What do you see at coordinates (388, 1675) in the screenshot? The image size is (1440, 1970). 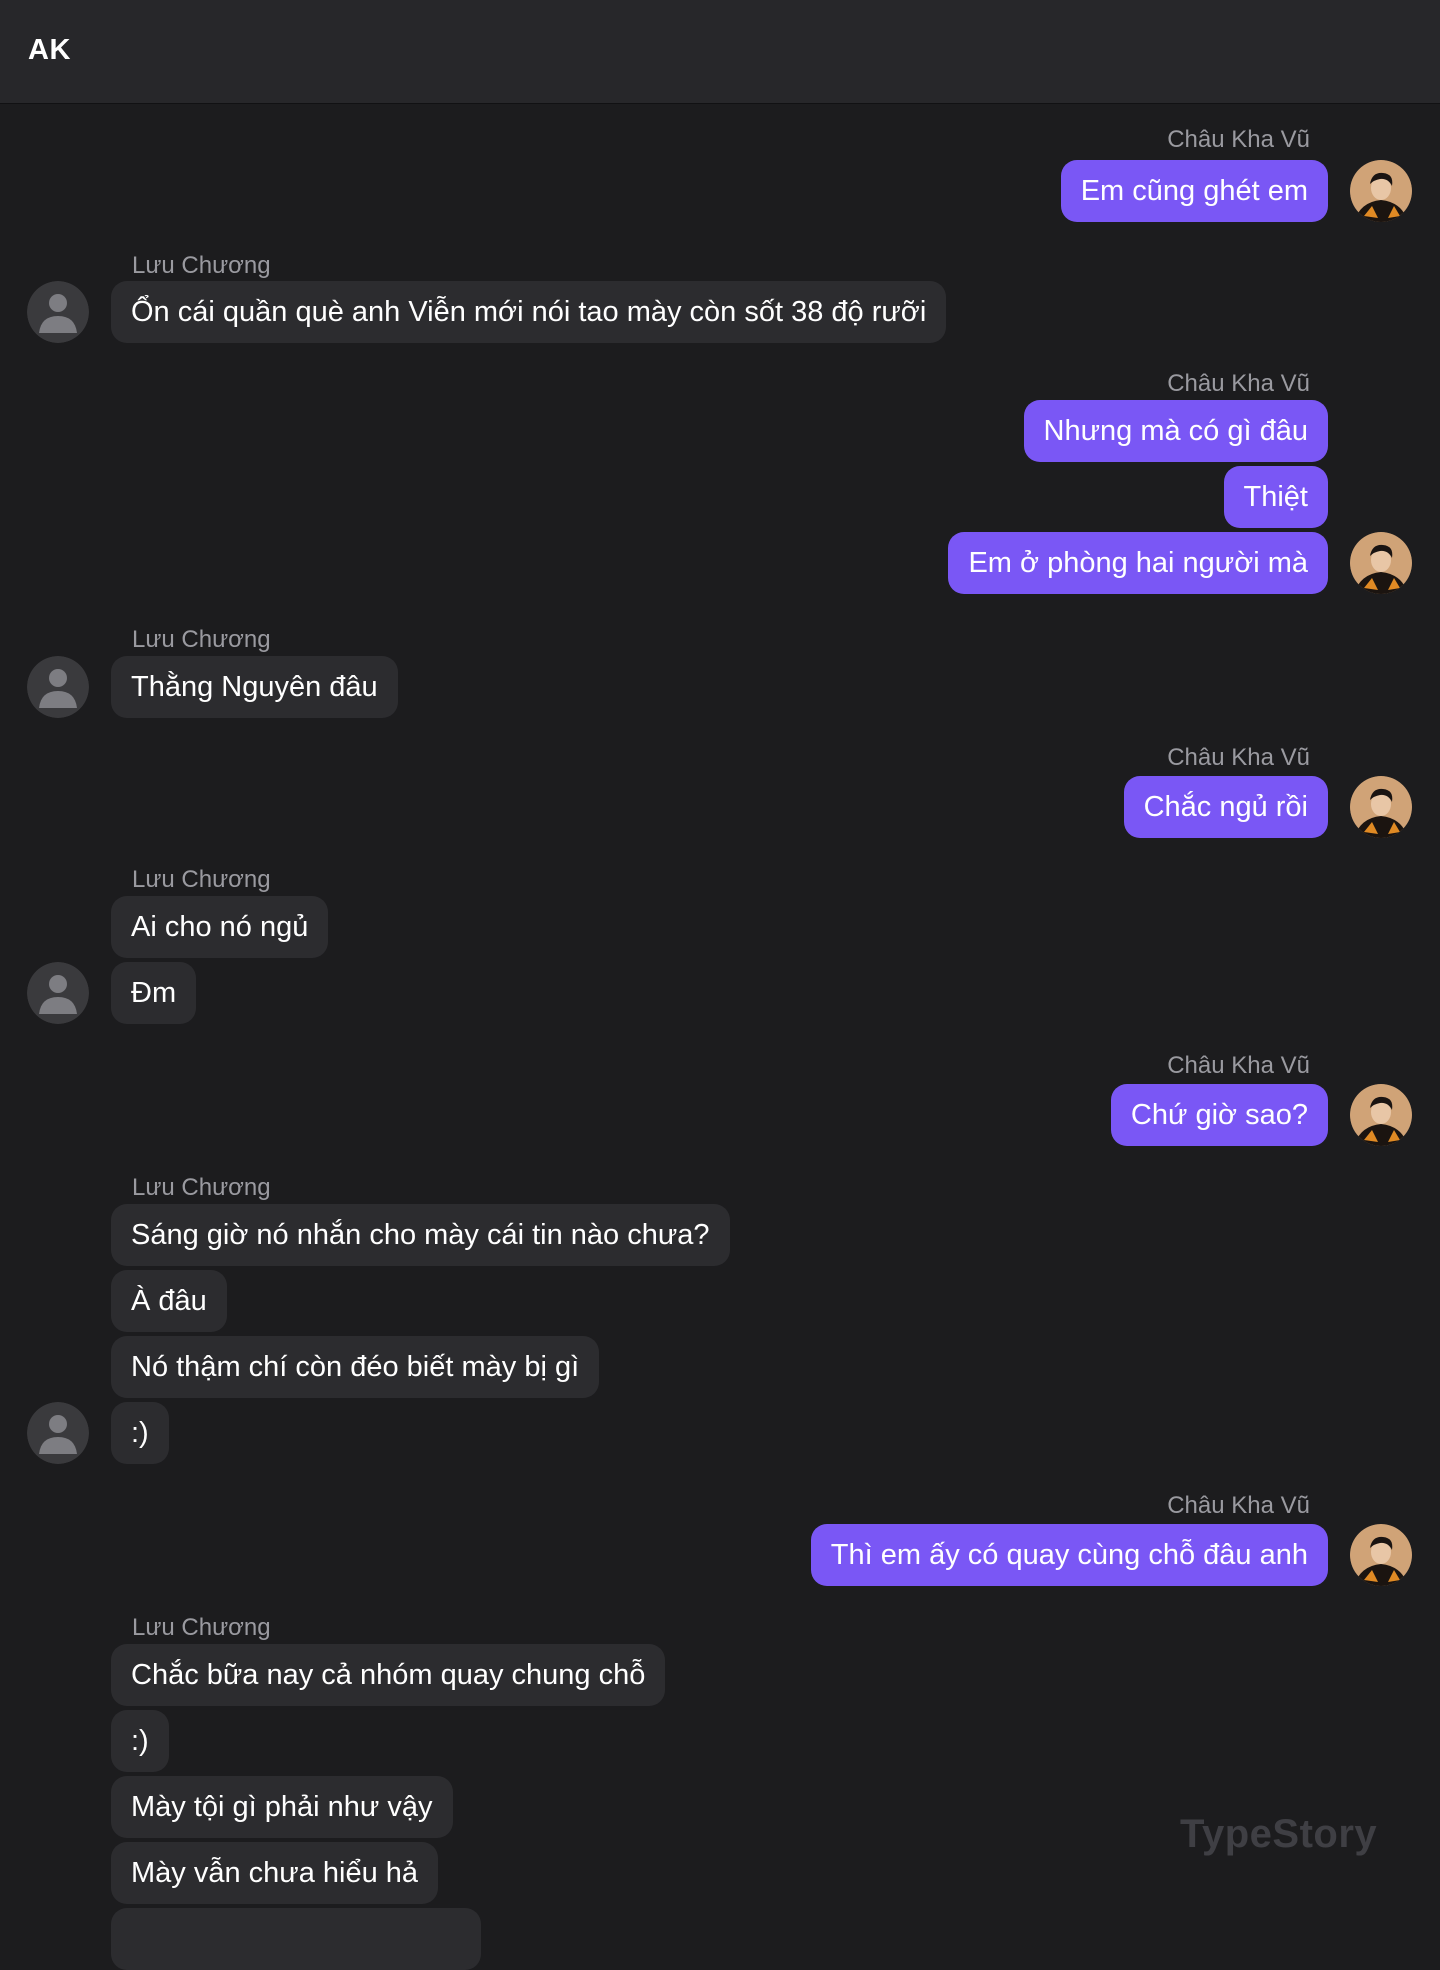 I see `message-bubble: Chắc bữa nay cả nhóm quay chung chỗ` at bounding box center [388, 1675].